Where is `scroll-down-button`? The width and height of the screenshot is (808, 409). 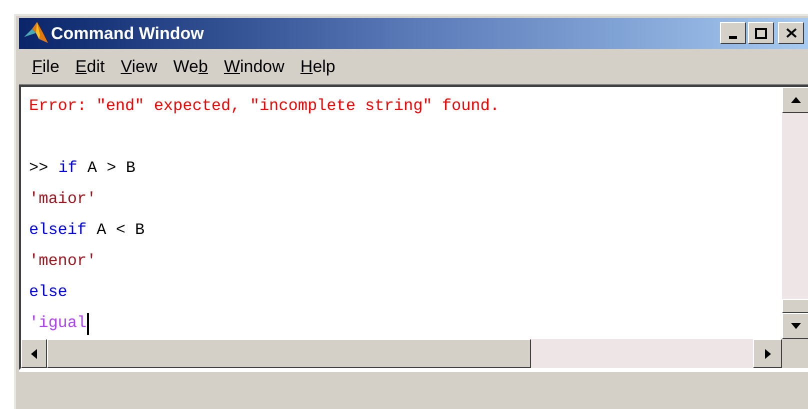 scroll-down-button is located at coordinates (795, 326).